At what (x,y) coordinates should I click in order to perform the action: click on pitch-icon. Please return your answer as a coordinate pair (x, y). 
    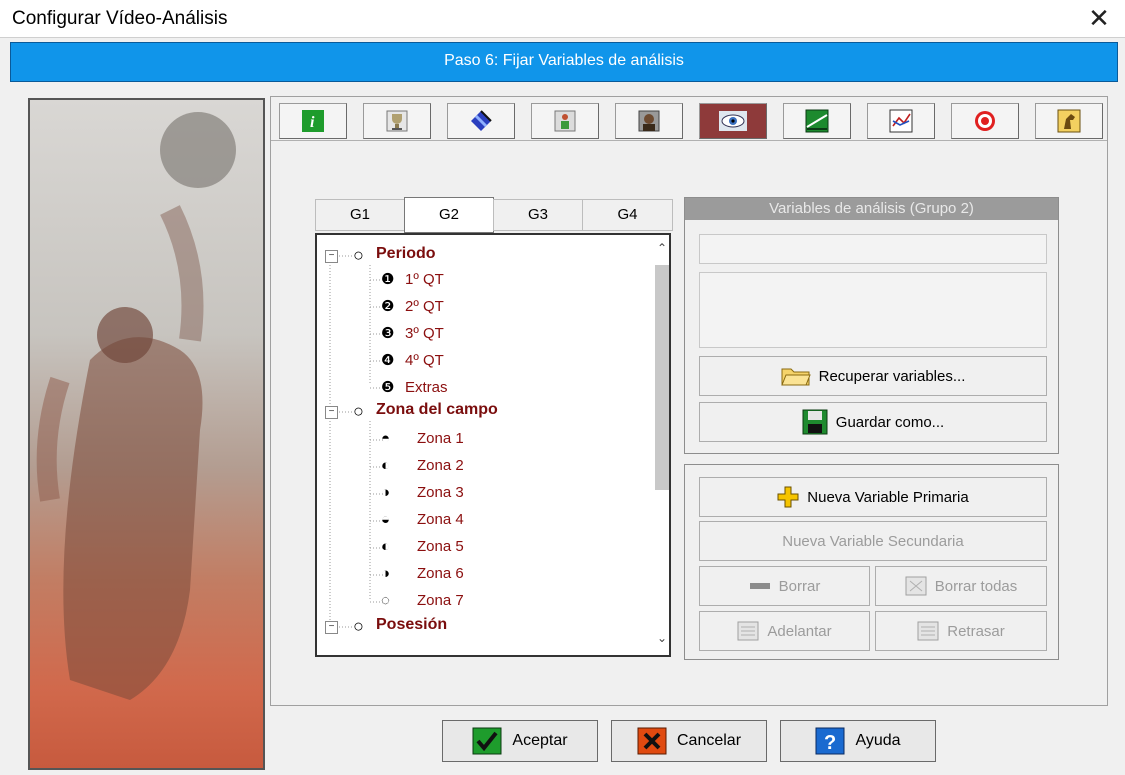
    Looking at the image, I should click on (817, 121).